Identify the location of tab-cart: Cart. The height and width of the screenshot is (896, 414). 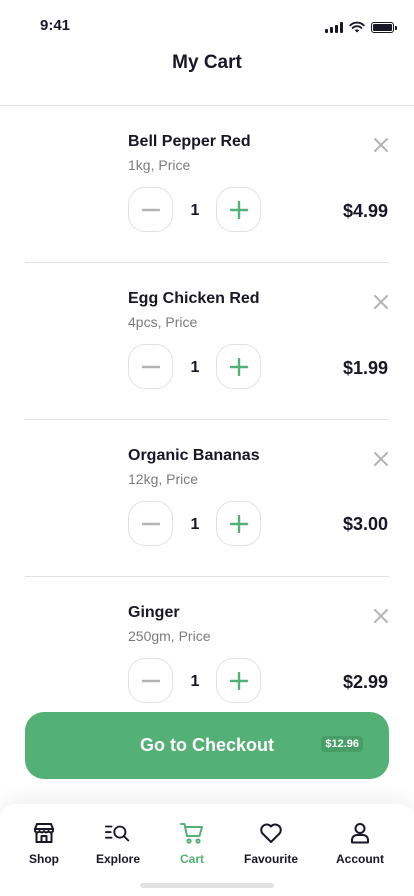
(192, 843).